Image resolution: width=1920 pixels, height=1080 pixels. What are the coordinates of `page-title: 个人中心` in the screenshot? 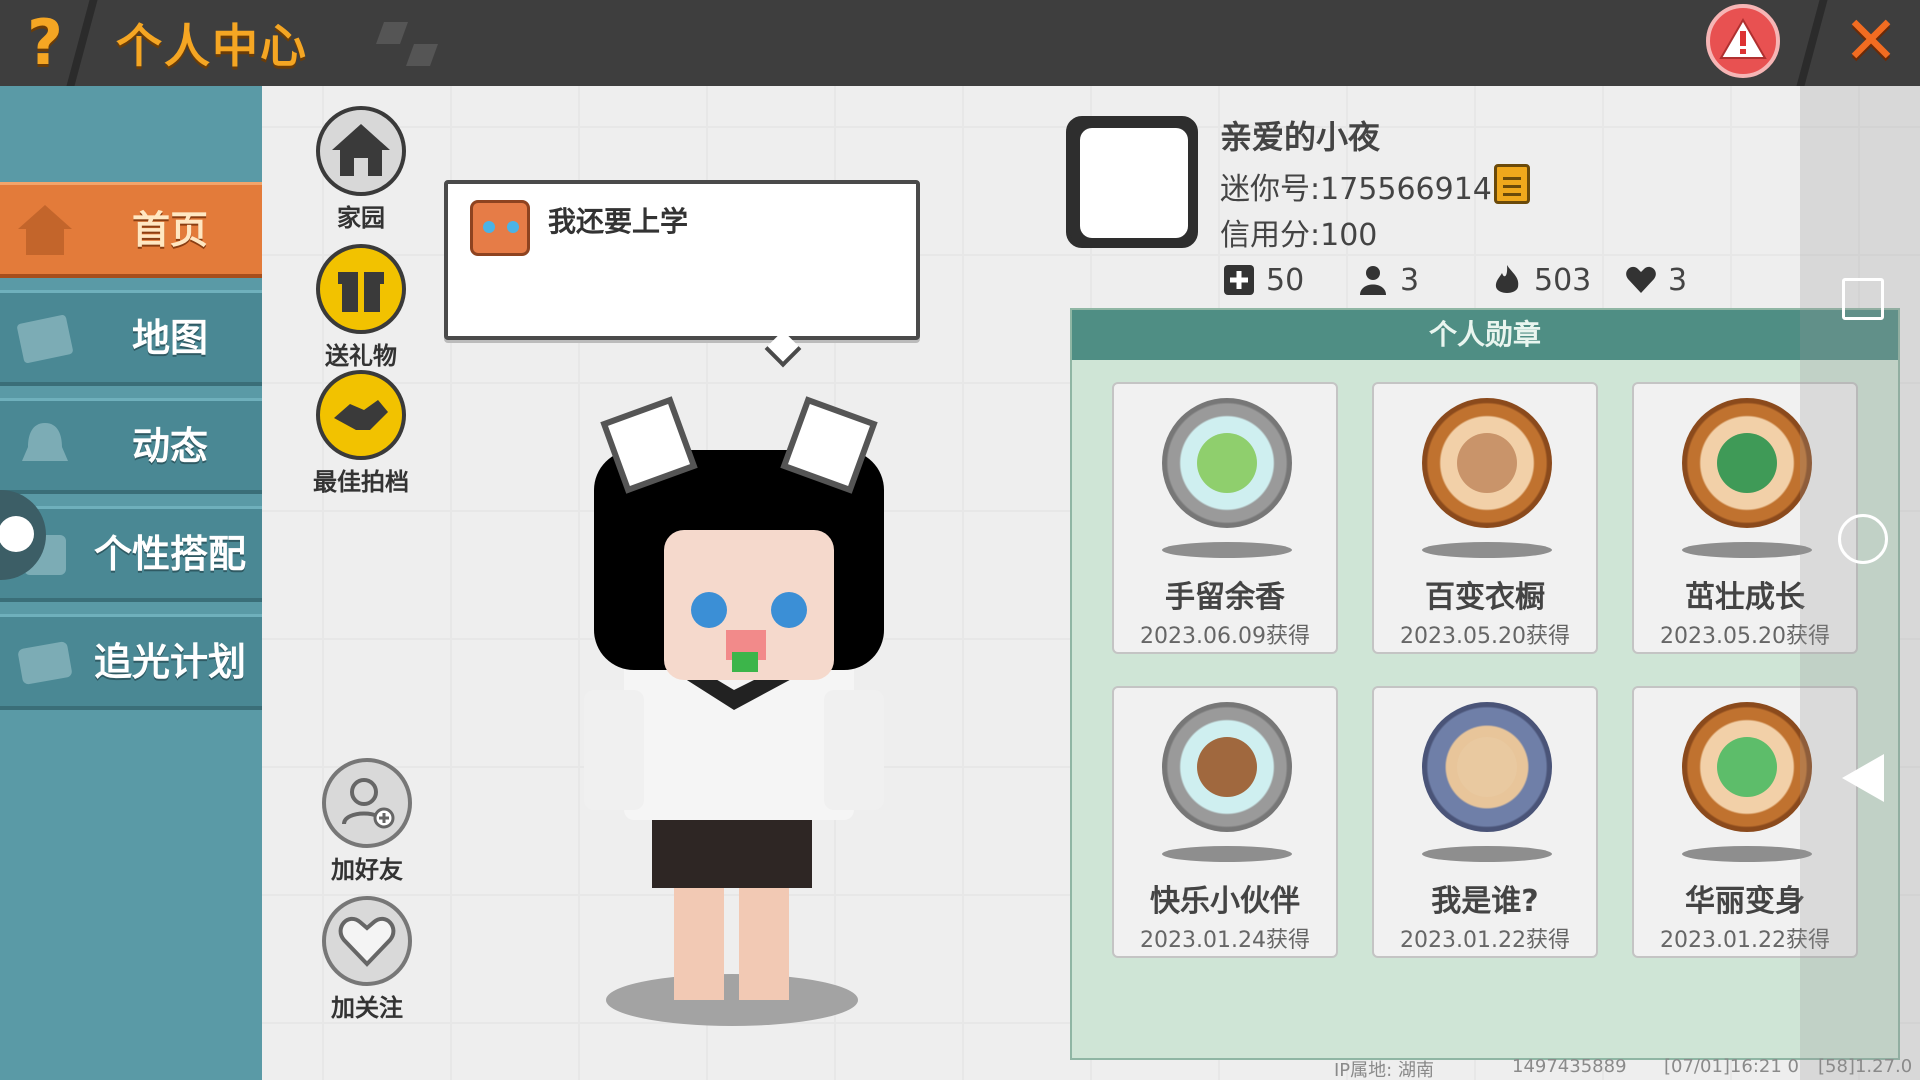 It's located at (212, 46).